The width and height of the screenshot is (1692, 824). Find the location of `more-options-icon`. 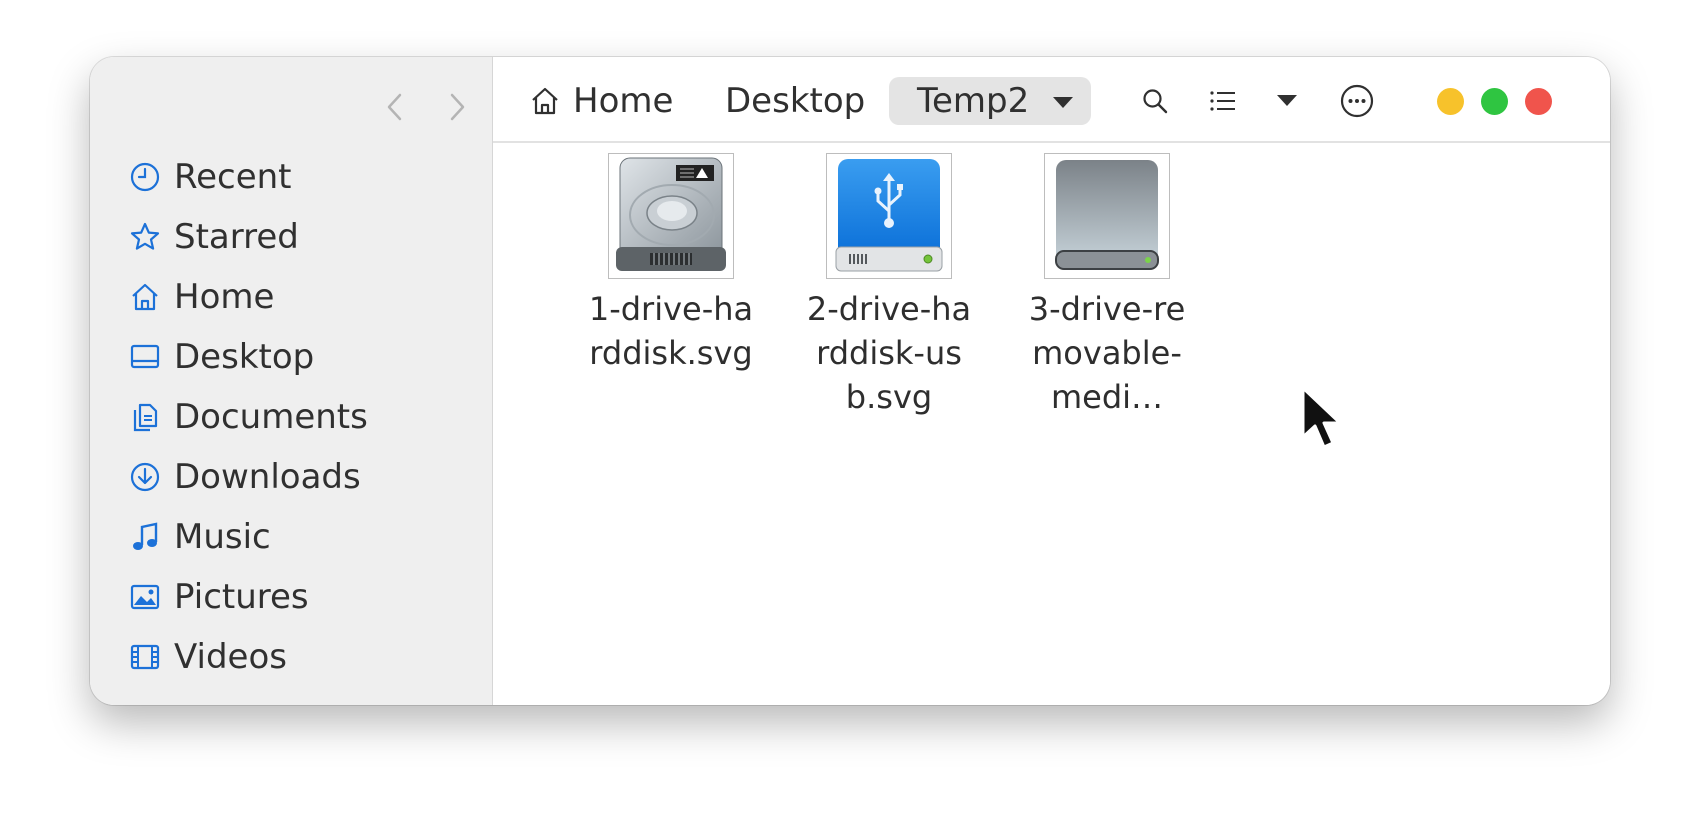

more-options-icon is located at coordinates (1357, 101).